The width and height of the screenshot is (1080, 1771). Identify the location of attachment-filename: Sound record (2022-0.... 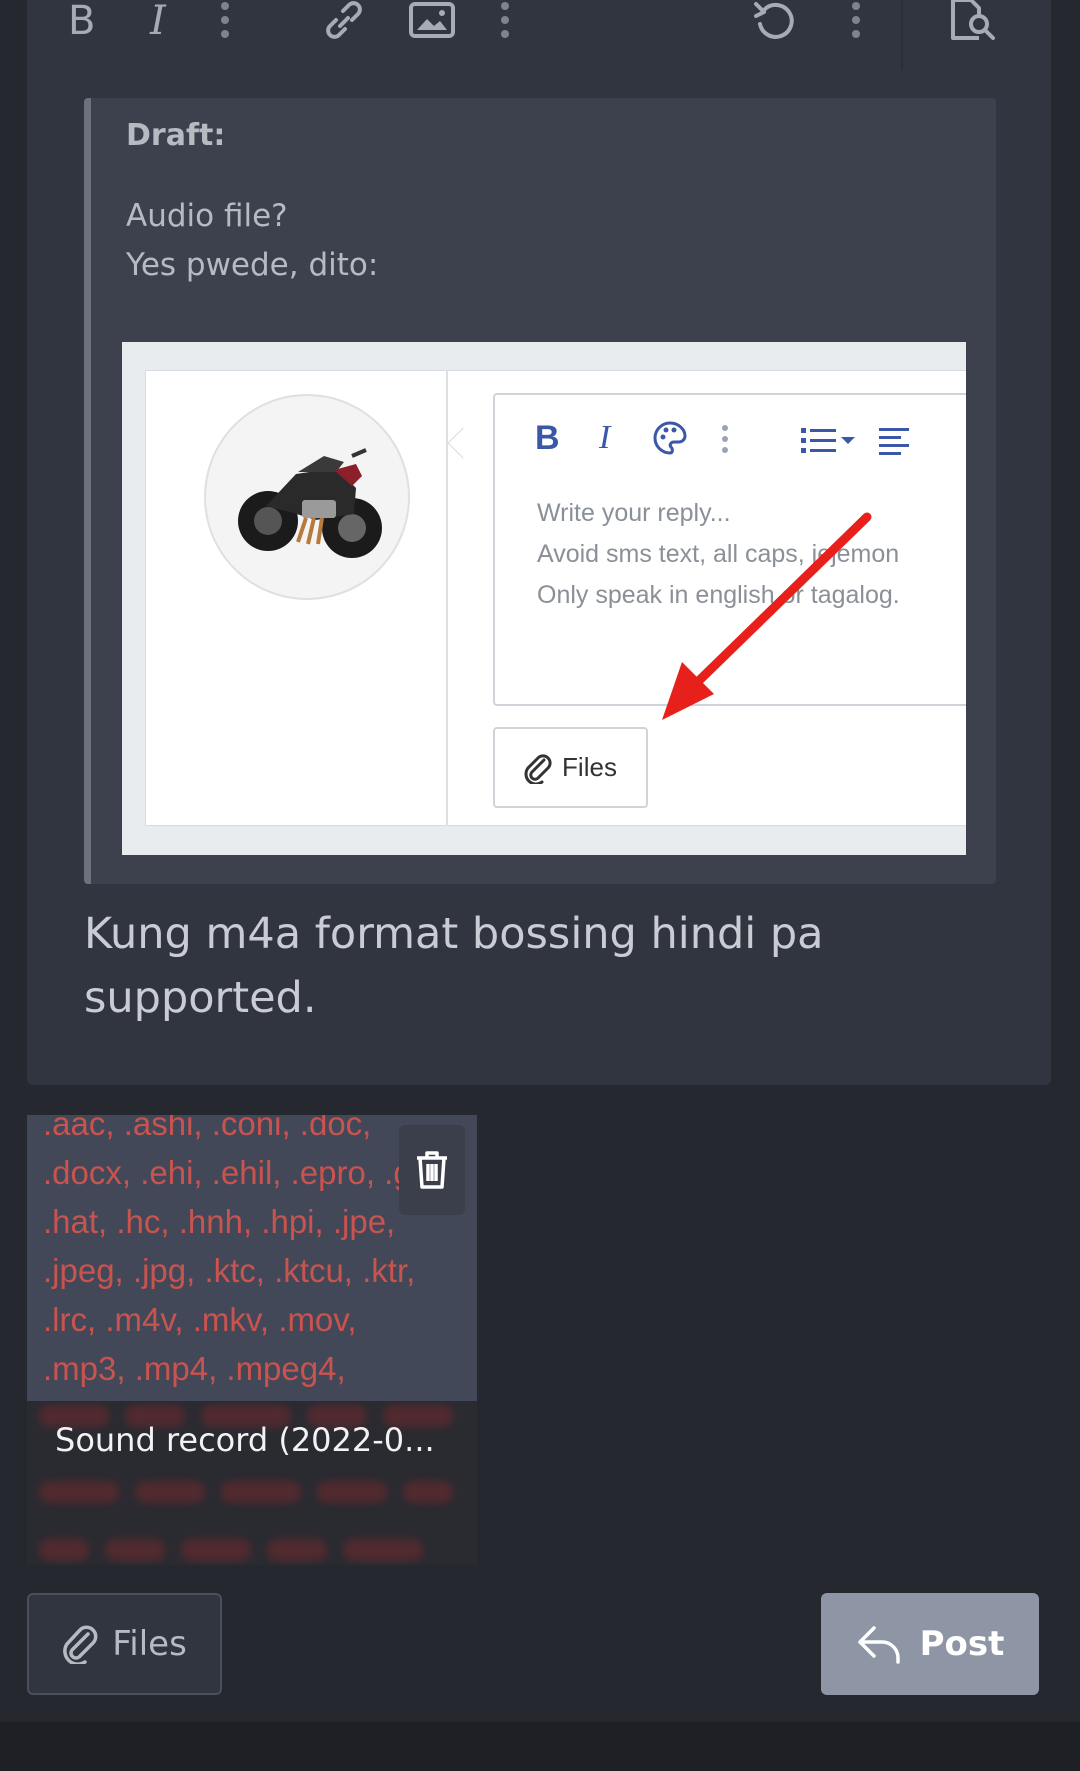
(245, 1440).